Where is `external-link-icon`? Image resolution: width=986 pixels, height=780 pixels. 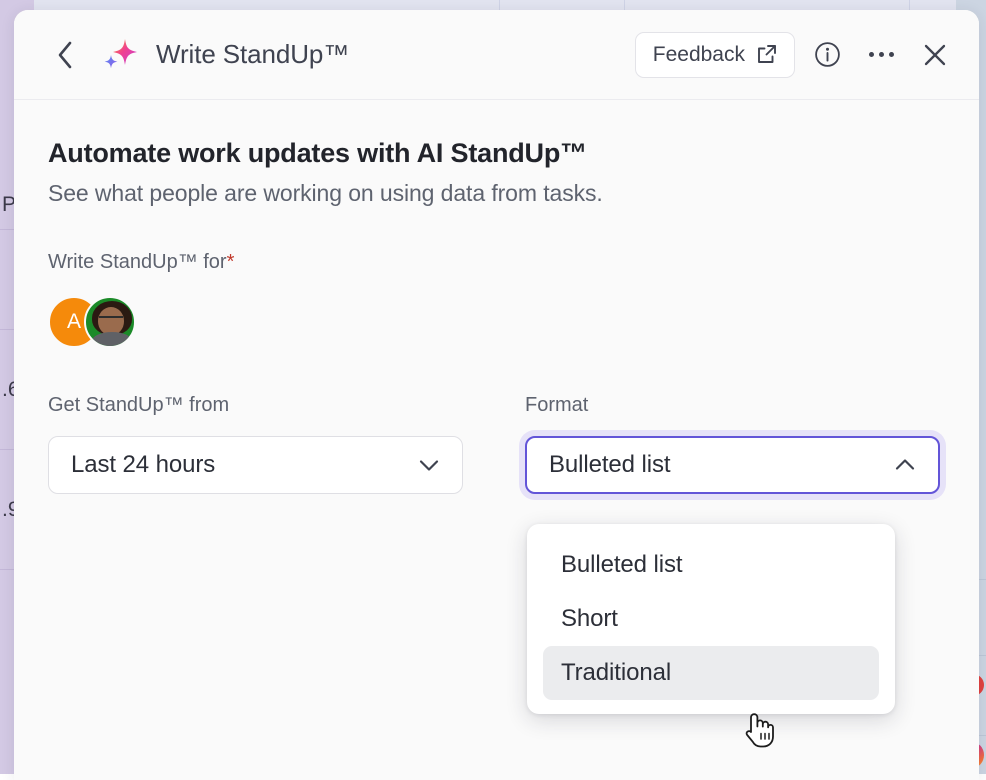 external-link-icon is located at coordinates (766, 54).